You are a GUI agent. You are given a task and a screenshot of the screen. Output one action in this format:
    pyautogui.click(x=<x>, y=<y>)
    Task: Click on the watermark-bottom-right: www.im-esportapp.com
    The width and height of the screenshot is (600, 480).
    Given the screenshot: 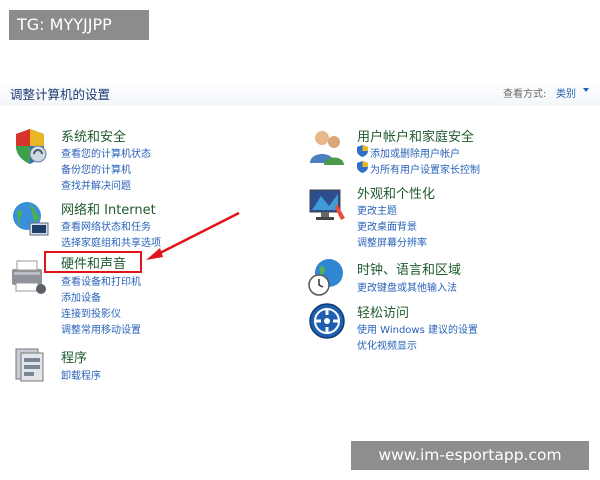 What is the action you would take?
    pyautogui.click(x=470, y=455)
    